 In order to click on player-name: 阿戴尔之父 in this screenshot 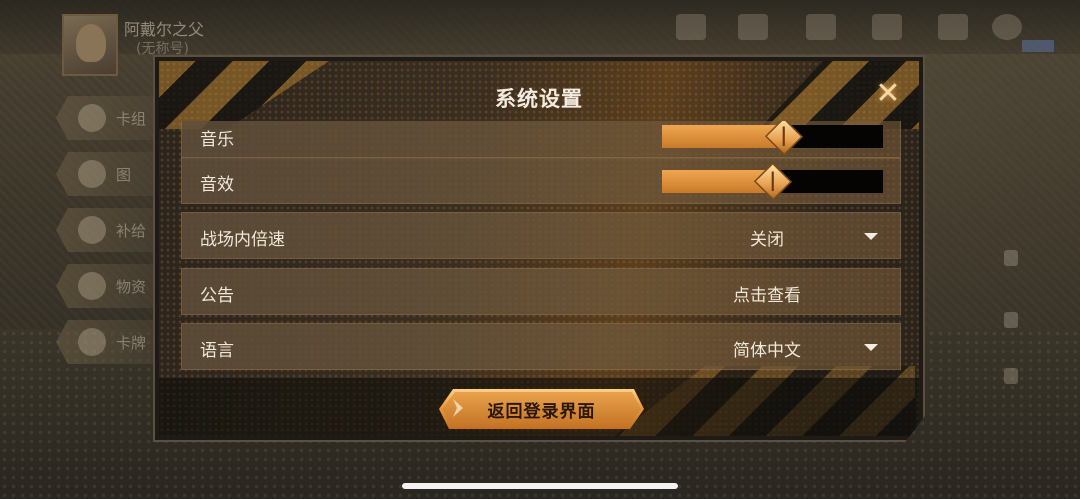, I will do `click(164, 29)`.